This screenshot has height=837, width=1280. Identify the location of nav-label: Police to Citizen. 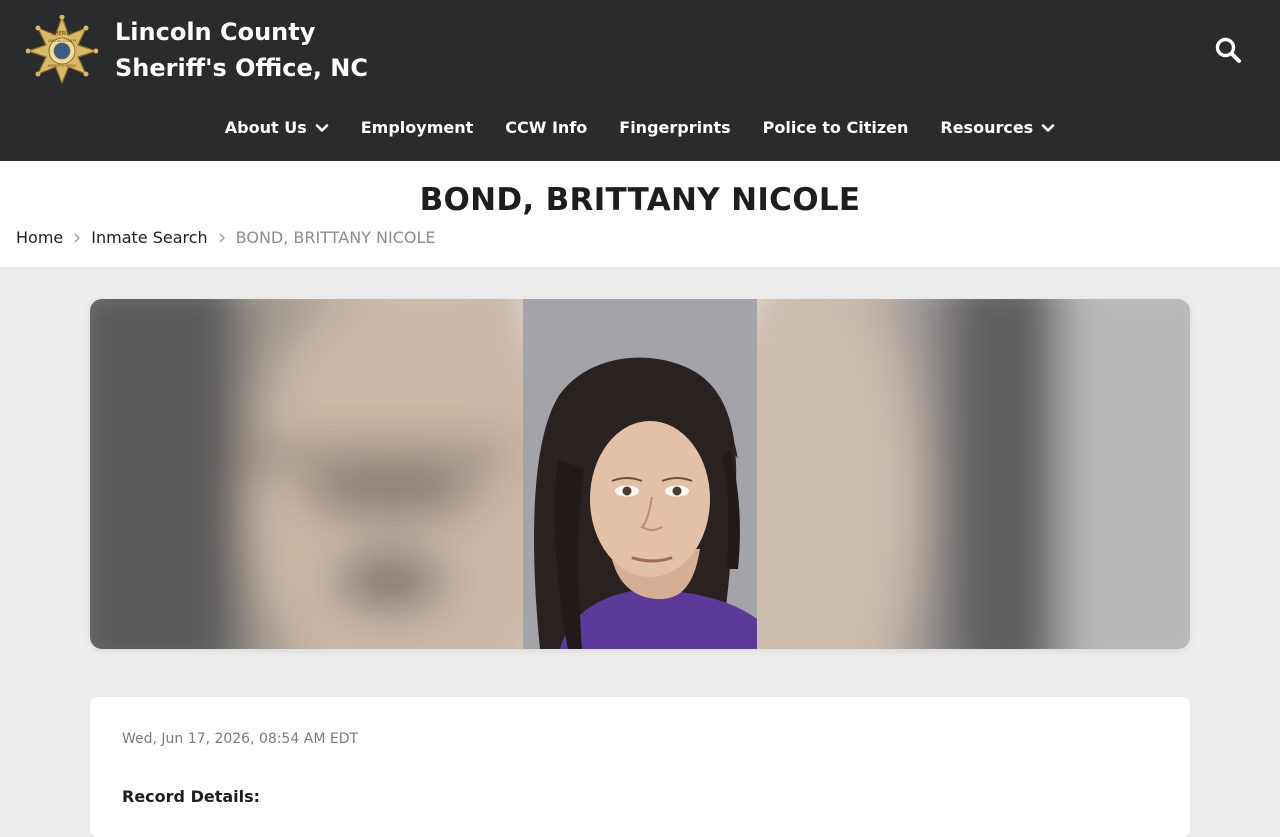
(835, 127).